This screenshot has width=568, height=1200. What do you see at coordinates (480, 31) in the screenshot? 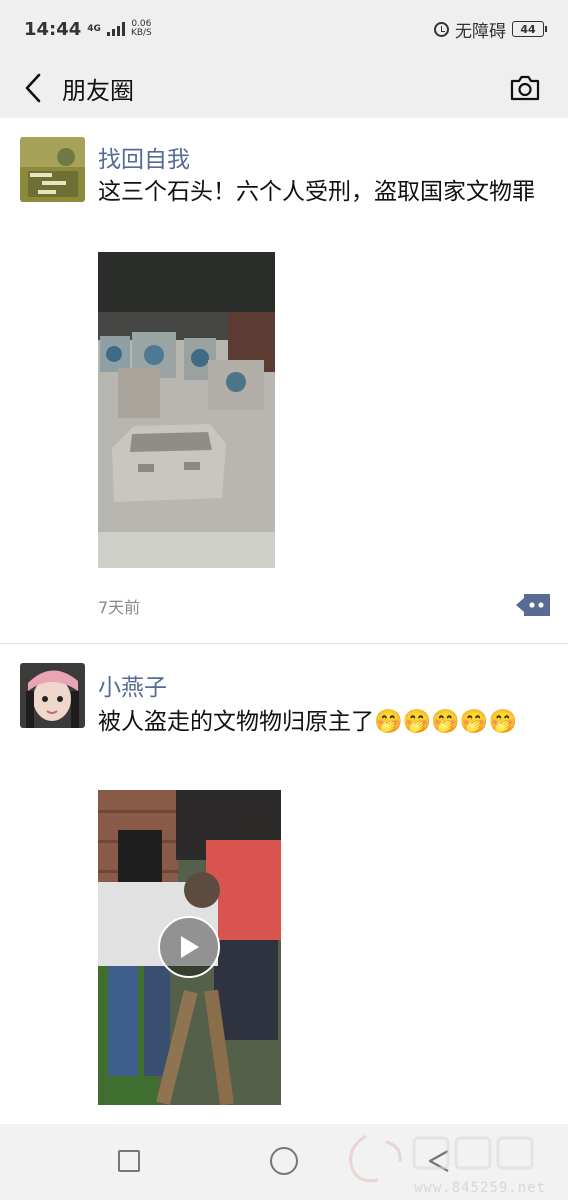
I see `accessibility-label: 无障碍` at bounding box center [480, 31].